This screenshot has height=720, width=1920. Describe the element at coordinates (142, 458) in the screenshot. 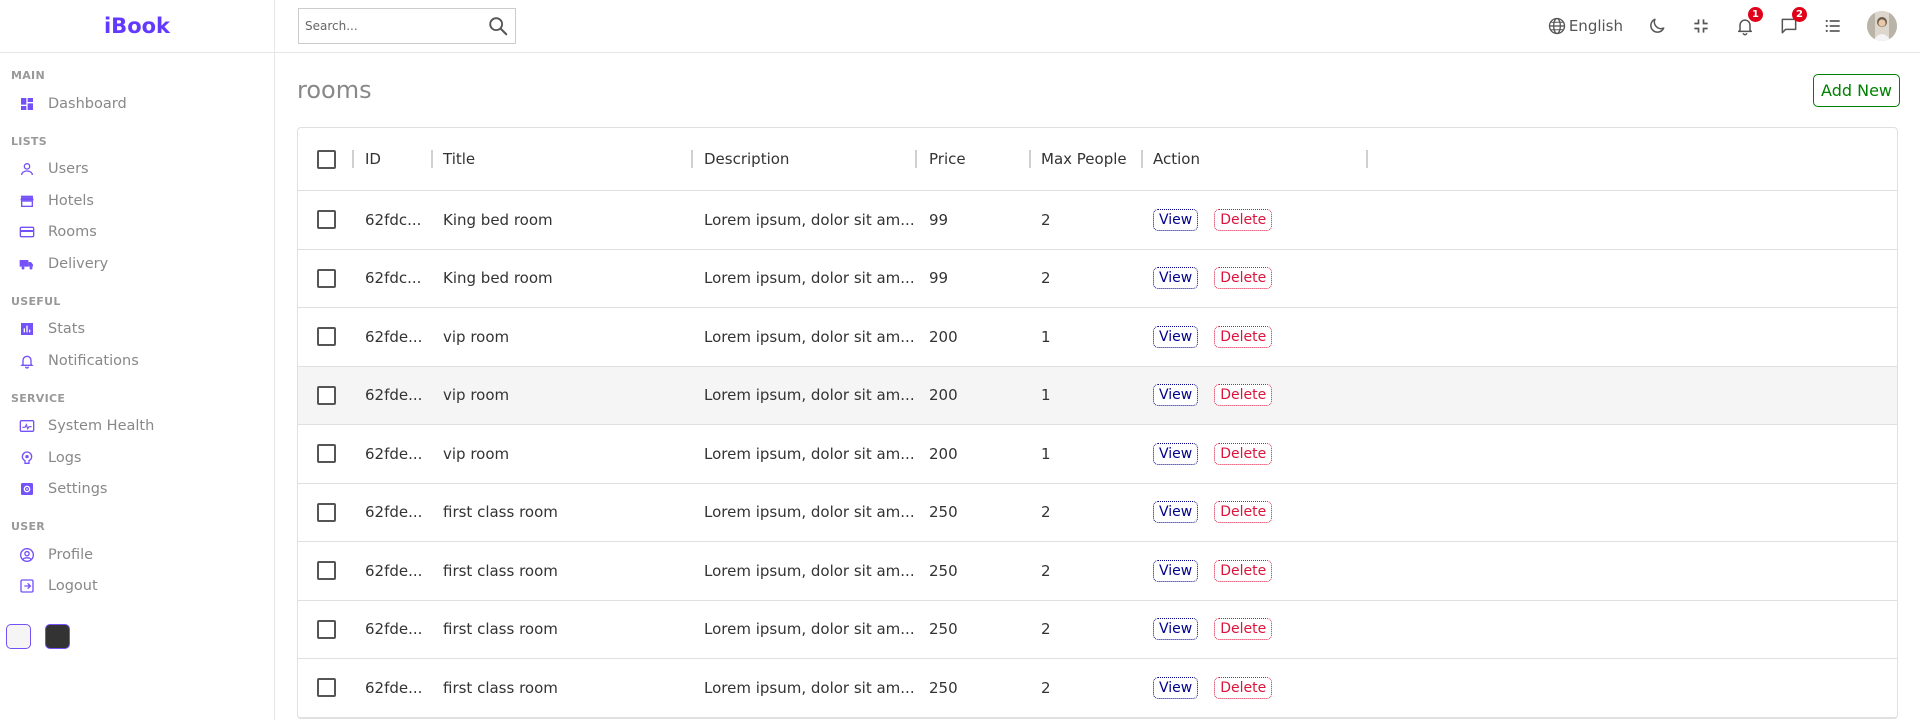

I see `sidebar-item-logs: Logs` at that location.